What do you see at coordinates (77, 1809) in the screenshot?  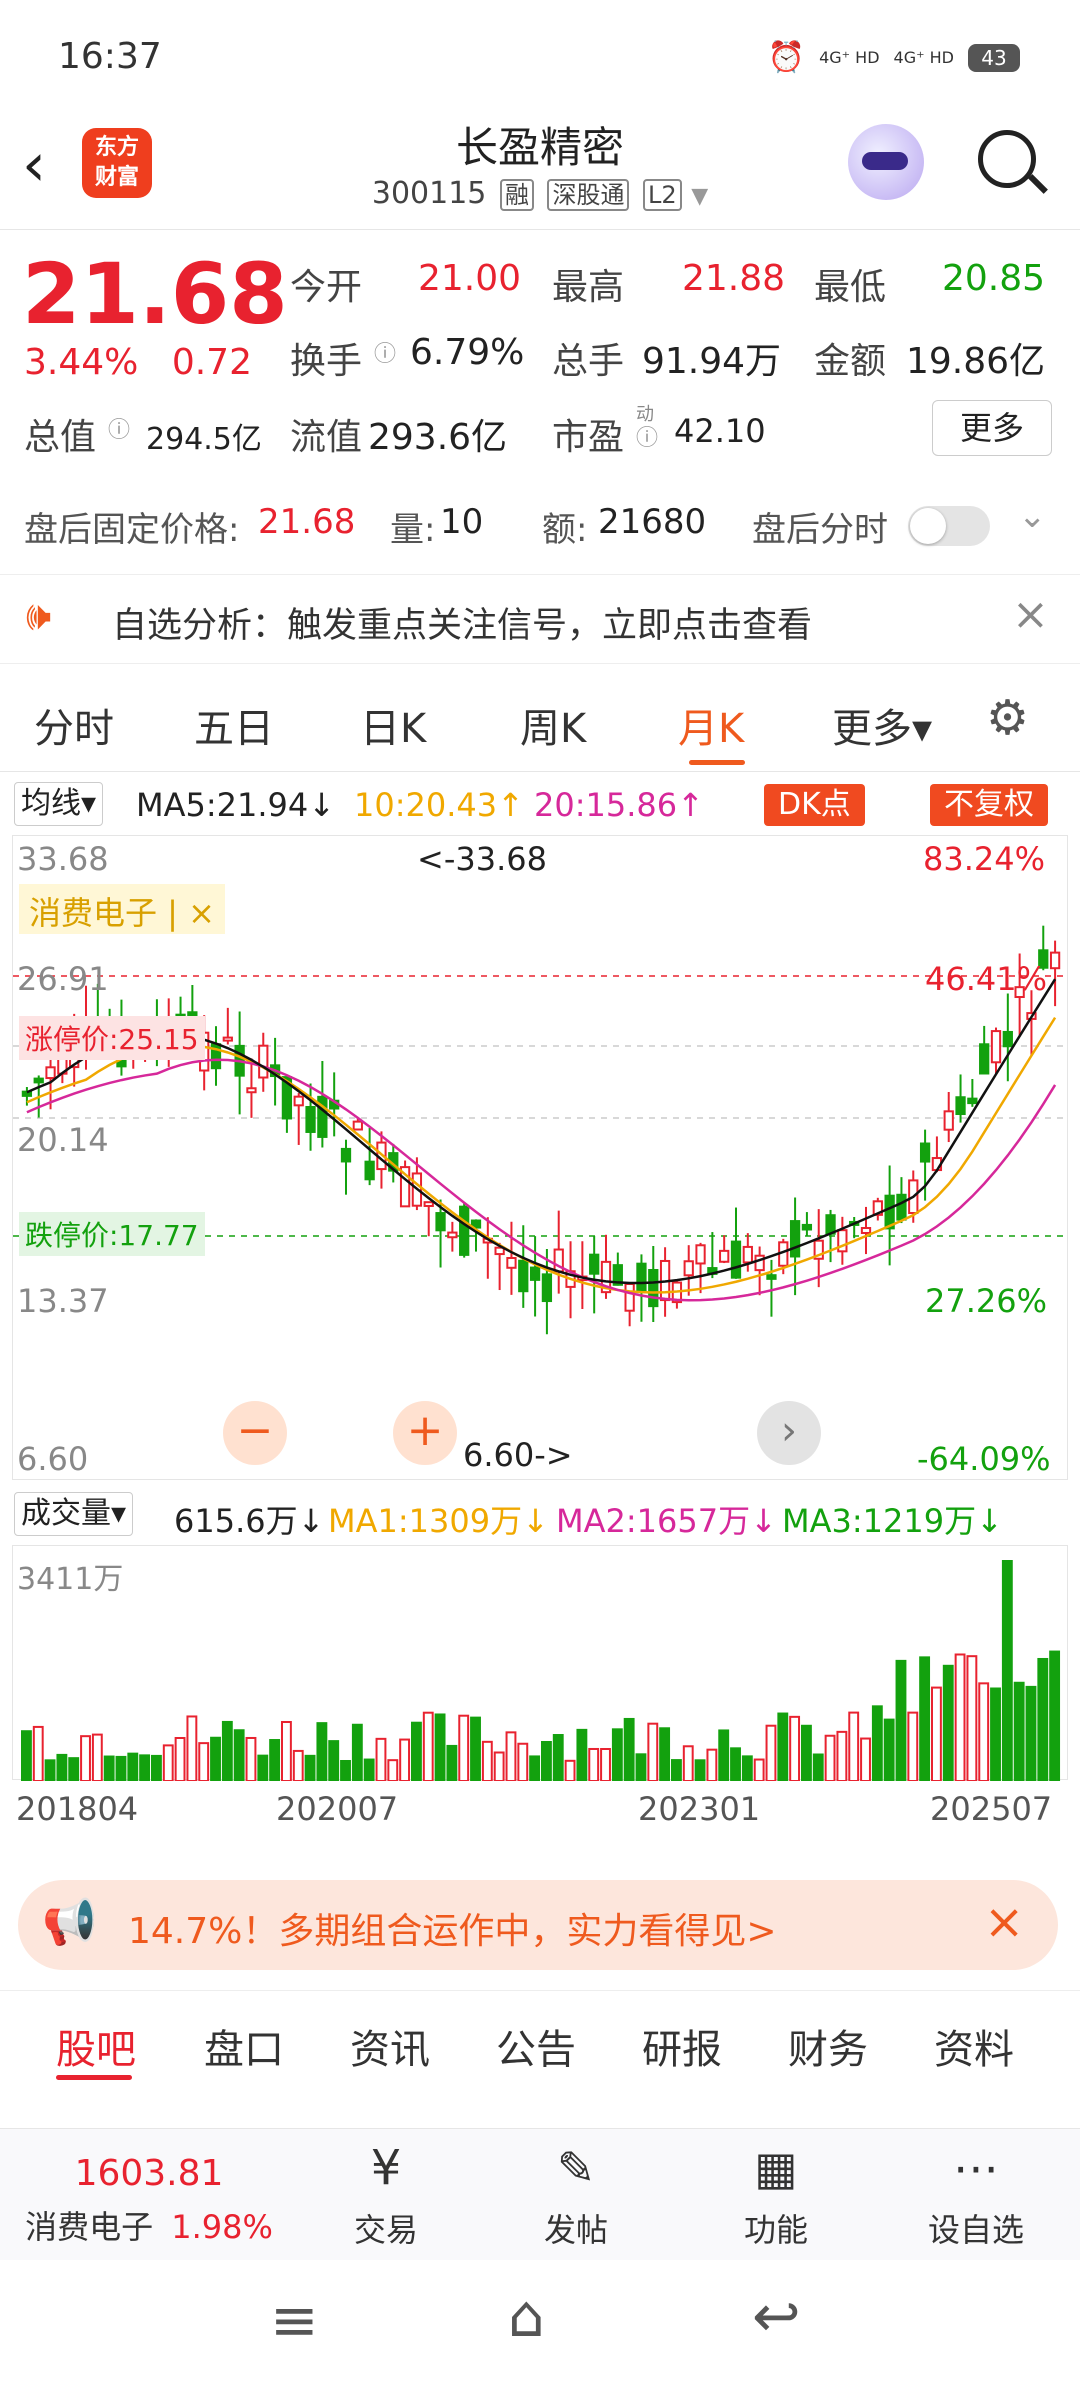 I see `x-label-1: 201804` at bounding box center [77, 1809].